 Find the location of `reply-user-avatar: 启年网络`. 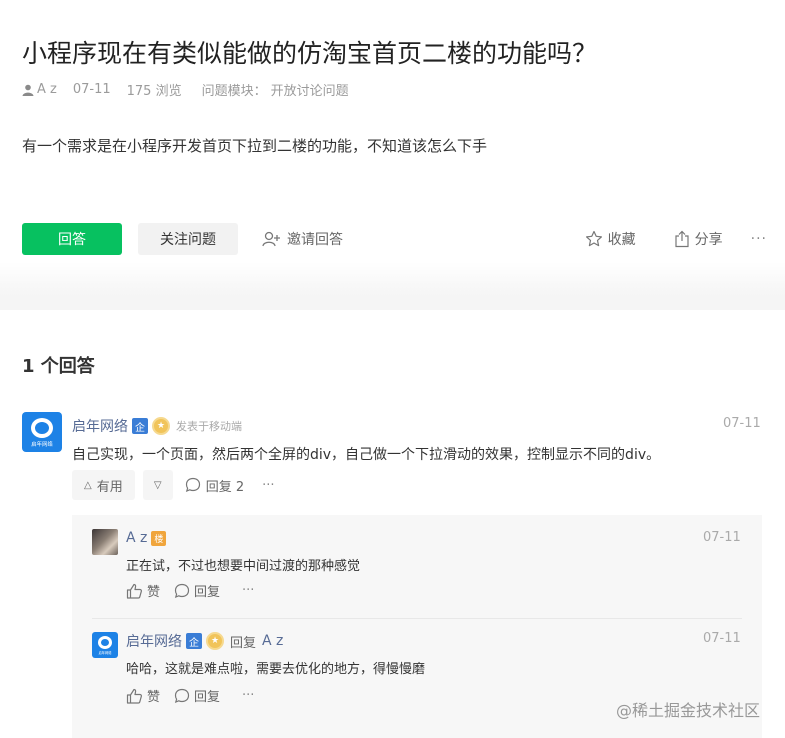

reply-user-avatar: 启年网络 is located at coordinates (105, 645).